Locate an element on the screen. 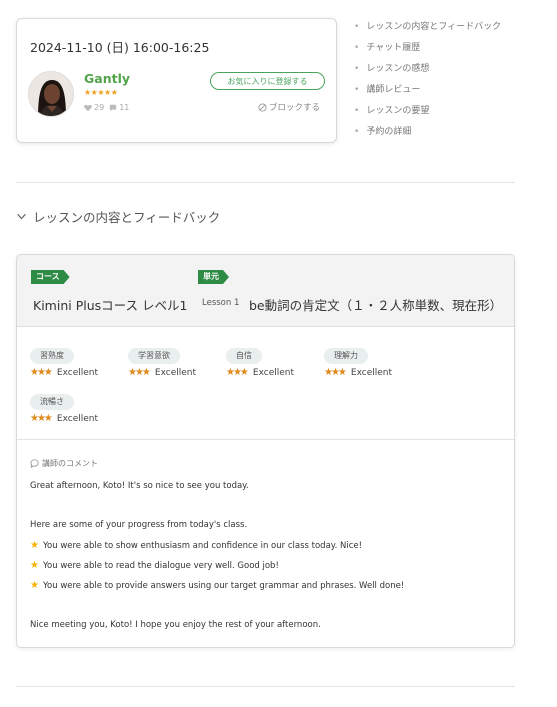  toc-item-label: レッスンの要望 is located at coordinates (398, 111).